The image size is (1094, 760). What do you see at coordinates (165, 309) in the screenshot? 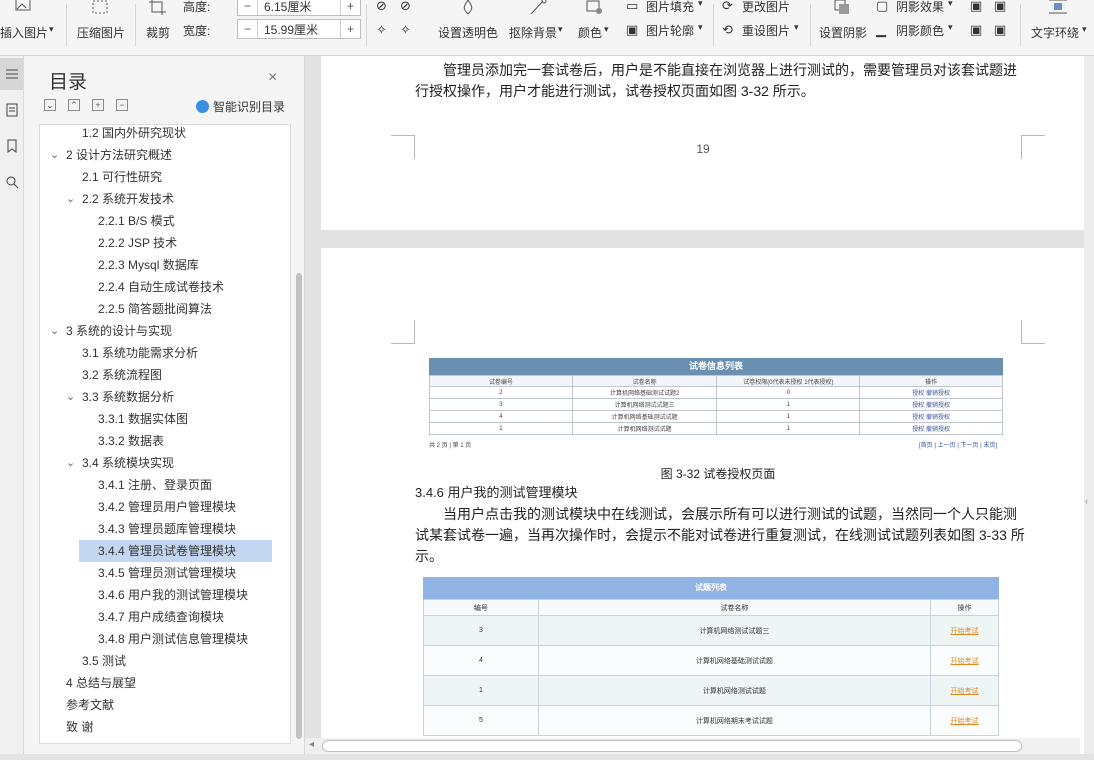
I see `toc-item: 2.2.5 简答题批阅算法` at bounding box center [165, 309].